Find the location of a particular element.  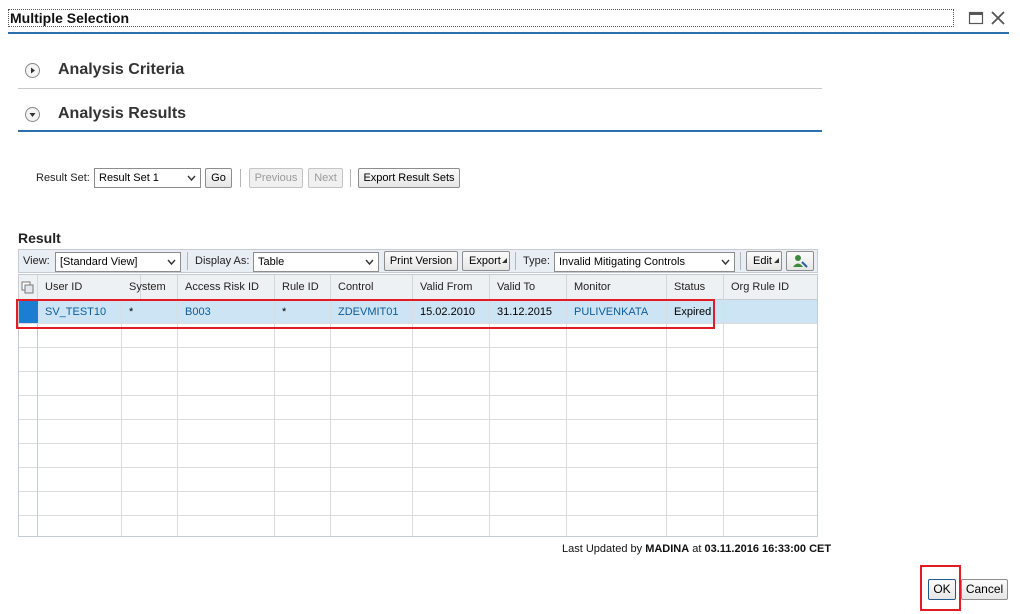

go-button: Go is located at coordinates (218, 178).